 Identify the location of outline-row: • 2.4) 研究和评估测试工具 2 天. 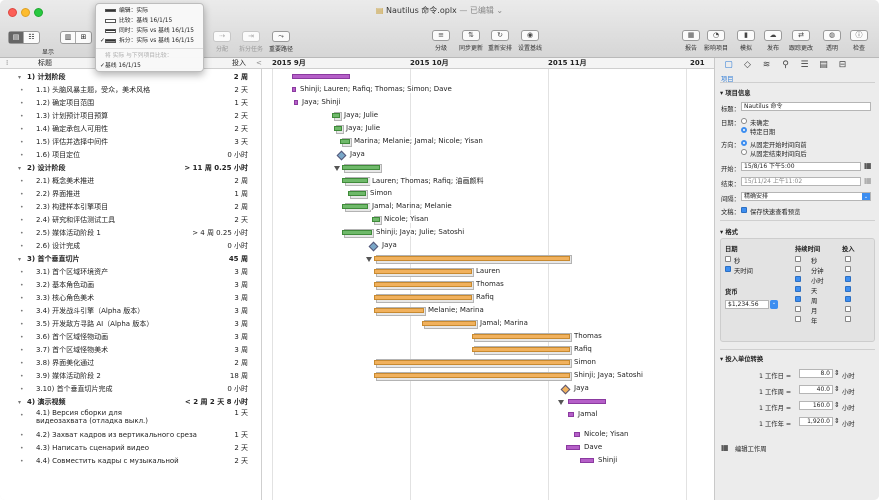
(130, 220).